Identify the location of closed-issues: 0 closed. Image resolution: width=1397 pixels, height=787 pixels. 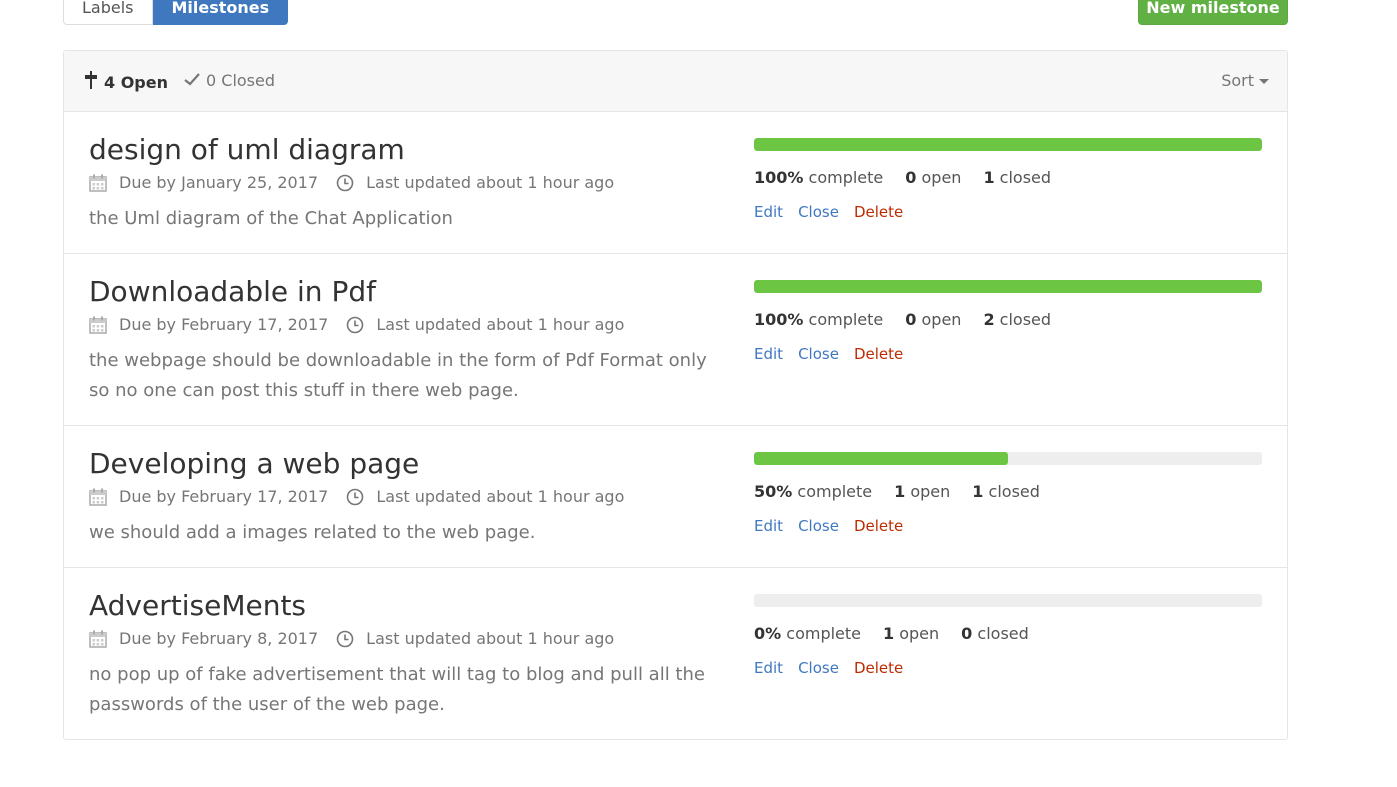
(995, 634).